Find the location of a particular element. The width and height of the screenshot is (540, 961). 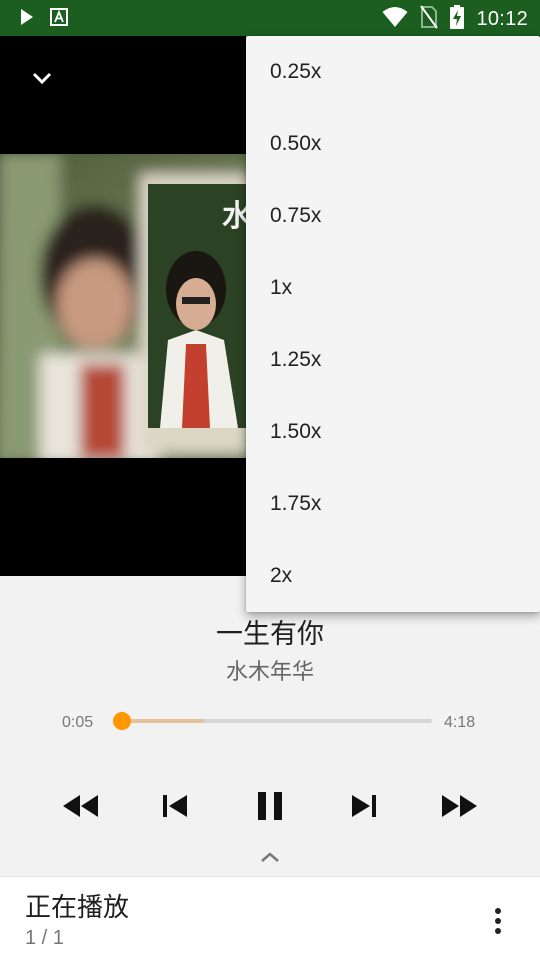

pause-button is located at coordinates (270, 806).